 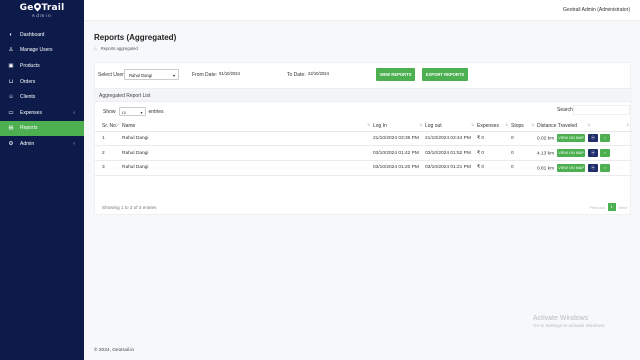 What do you see at coordinates (517, 125) in the screenshot?
I see `column-header-label: Stops` at bounding box center [517, 125].